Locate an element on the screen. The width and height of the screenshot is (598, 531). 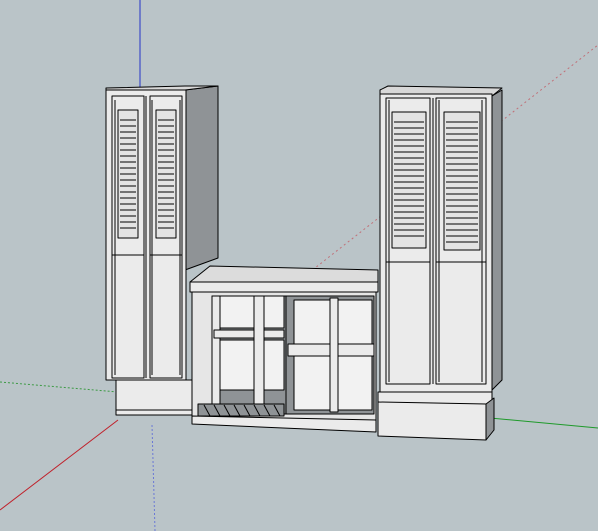
red-axis is located at coordinates (59, 465).